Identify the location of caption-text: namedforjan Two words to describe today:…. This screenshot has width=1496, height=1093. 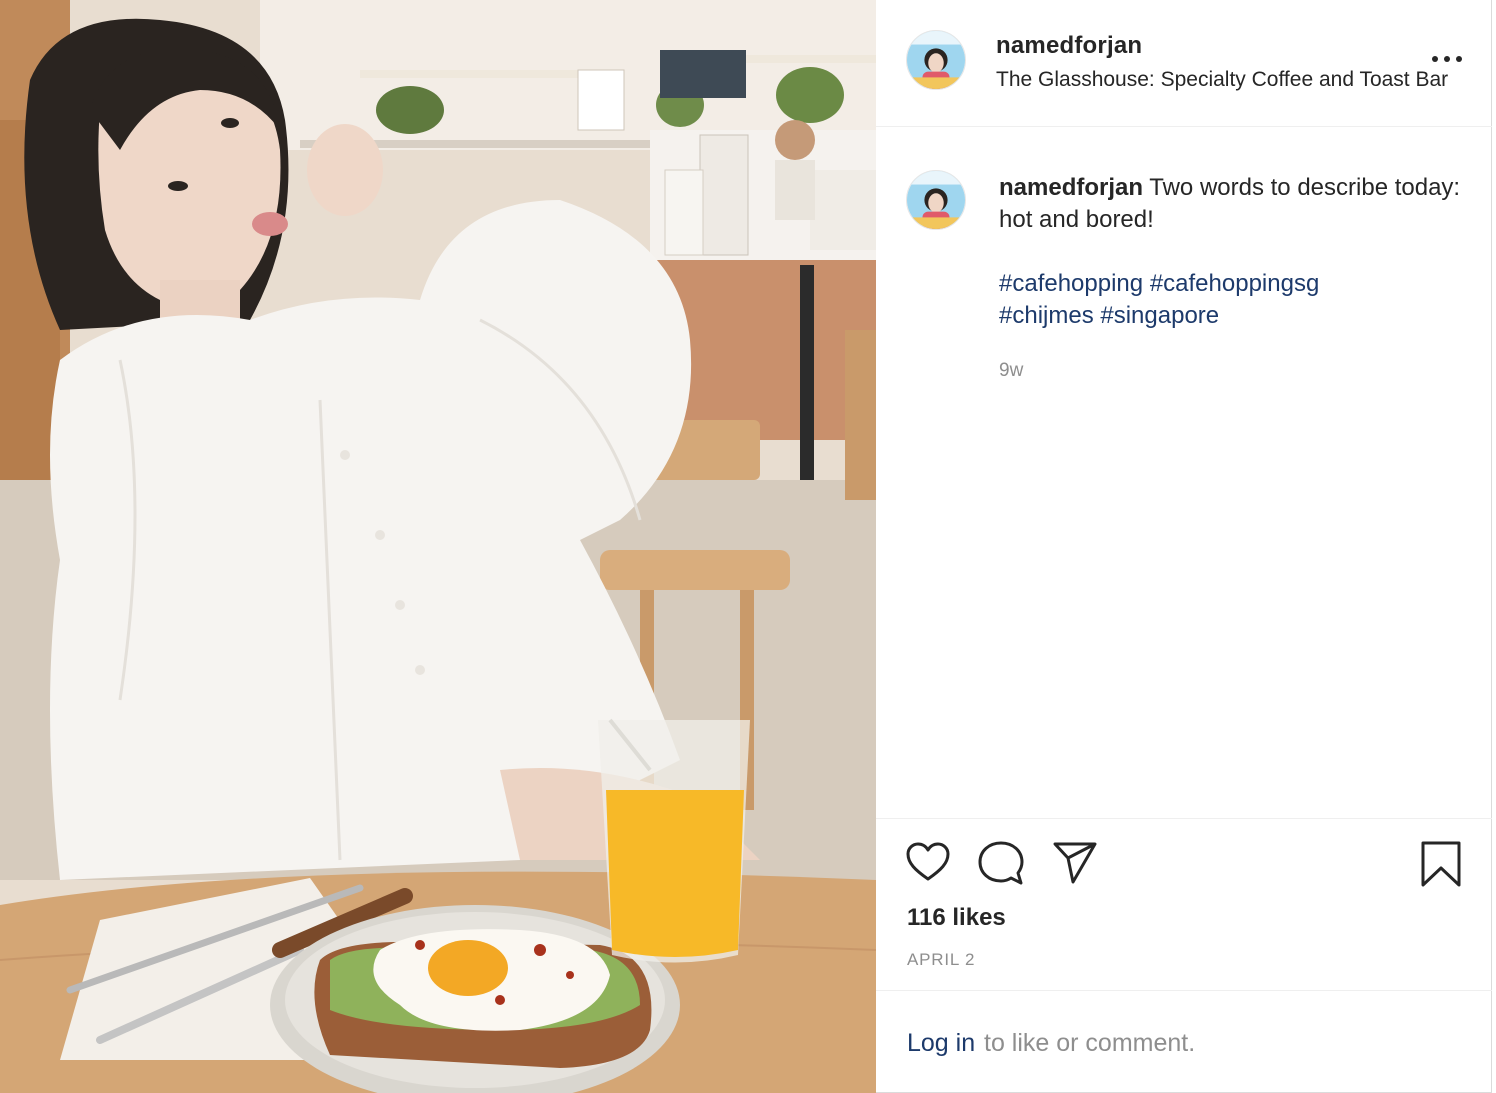
(1234, 204).